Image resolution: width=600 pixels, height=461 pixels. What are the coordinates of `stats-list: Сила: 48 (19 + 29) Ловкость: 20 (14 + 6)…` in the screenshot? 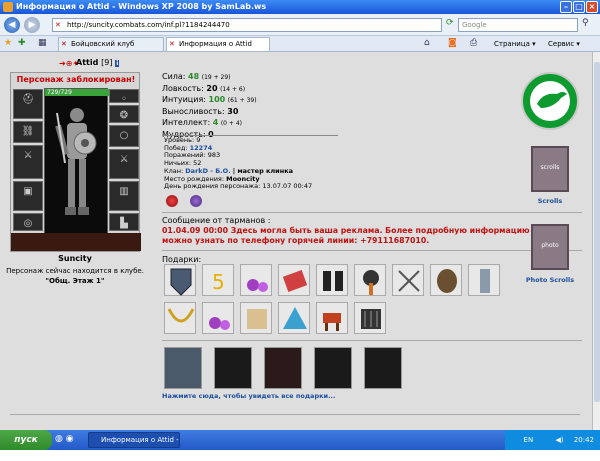 It's located at (209, 106).